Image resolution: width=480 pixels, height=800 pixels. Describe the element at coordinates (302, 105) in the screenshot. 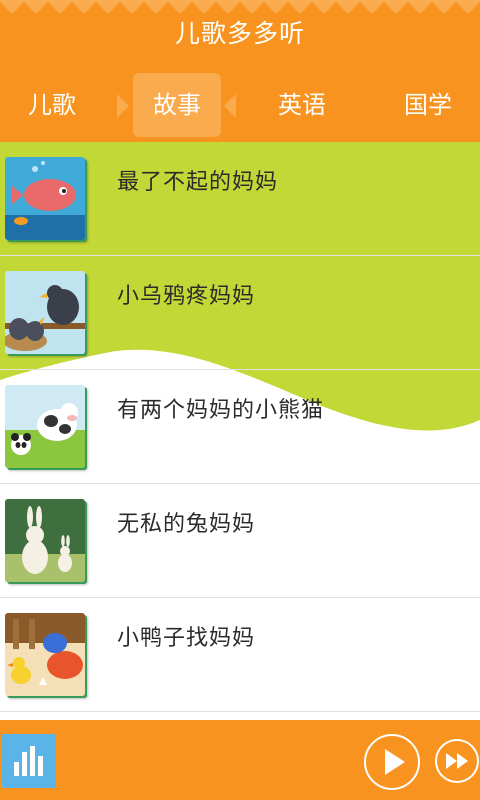

I see `tab-english: 英语` at that location.